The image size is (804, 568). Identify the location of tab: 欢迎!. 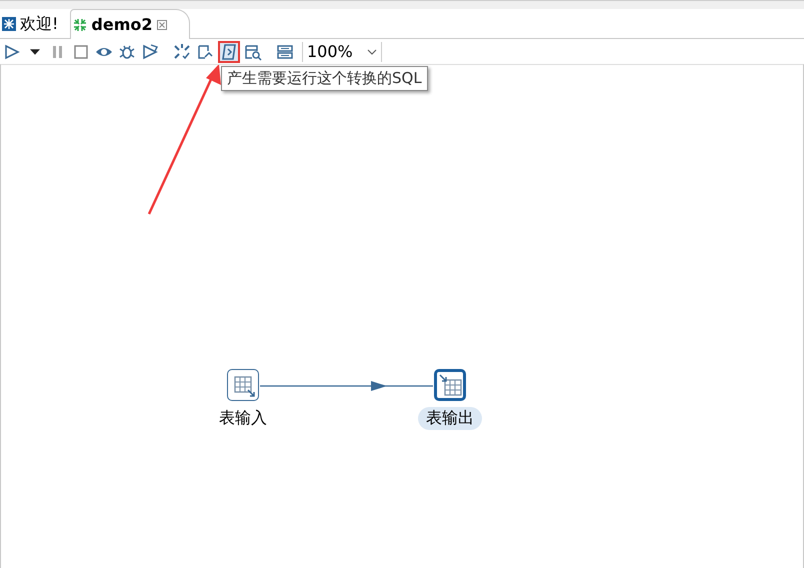
(32, 24).